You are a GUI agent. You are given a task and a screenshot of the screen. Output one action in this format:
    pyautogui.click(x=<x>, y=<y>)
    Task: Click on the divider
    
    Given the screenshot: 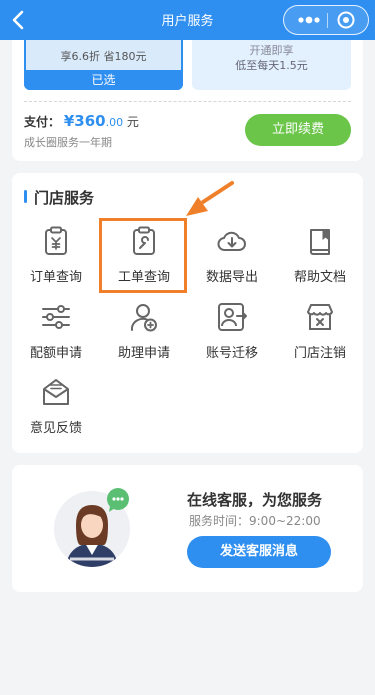 What is the action you would take?
    pyautogui.click(x=187, y=101)
    